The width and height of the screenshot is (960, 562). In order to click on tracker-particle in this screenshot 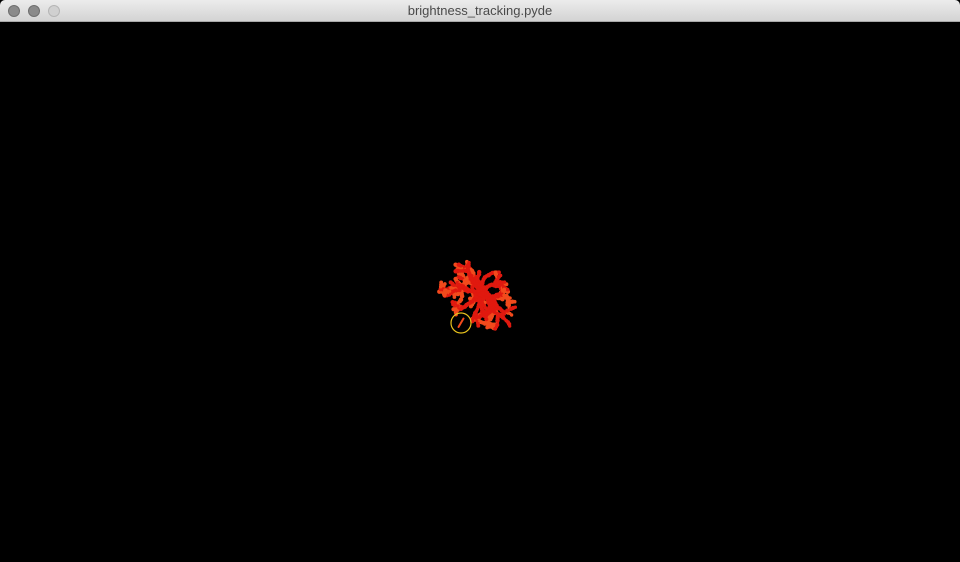, I will do `click(461, 322)`.